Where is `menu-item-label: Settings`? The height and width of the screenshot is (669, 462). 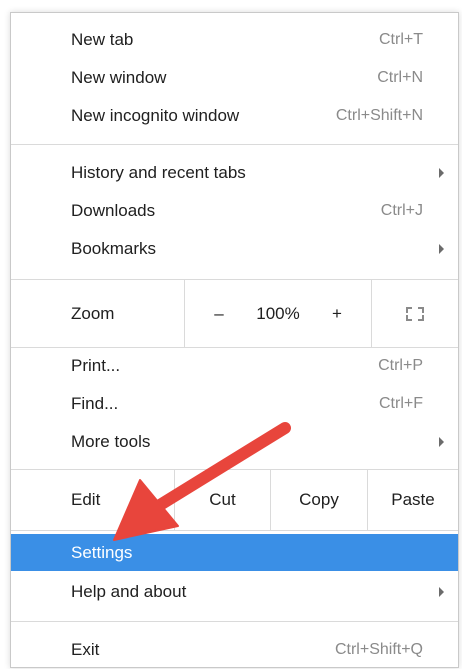 menu-item-label: Settings is located at coordinates (102, 552).